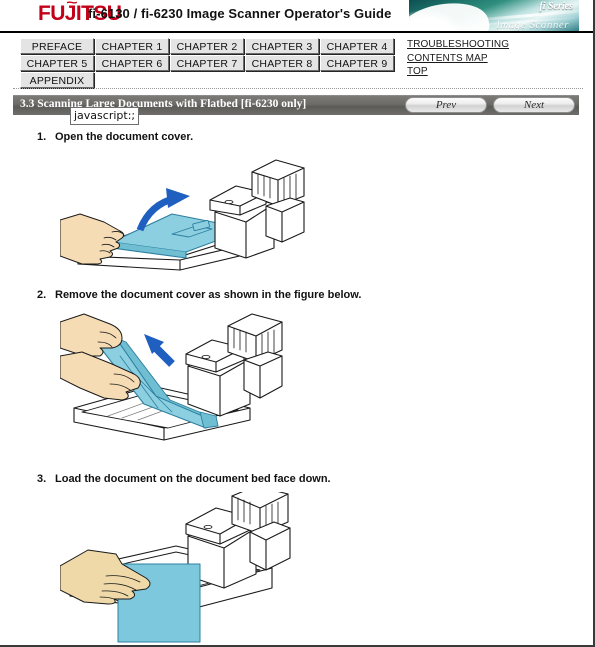  I want to click on figure-open-document-cover, so click(184, 214).